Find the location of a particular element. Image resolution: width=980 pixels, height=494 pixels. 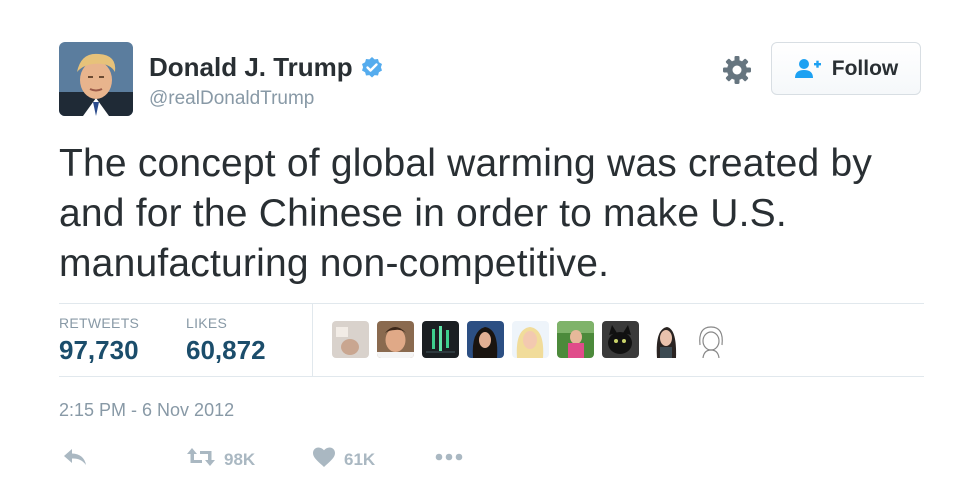

retweet-icon is located at coordinates (201, 459).